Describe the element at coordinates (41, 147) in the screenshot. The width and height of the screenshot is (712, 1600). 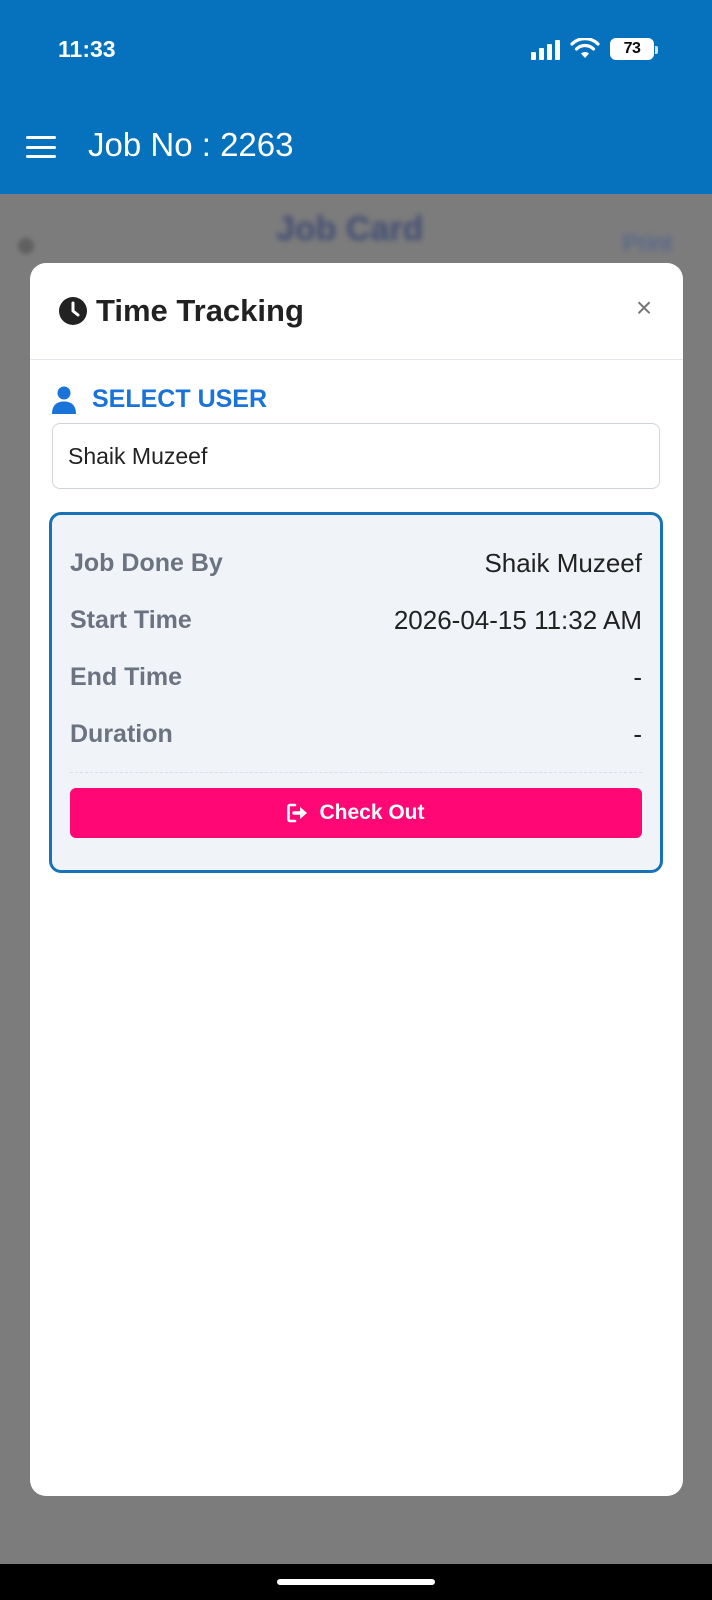
I see `menu-icon` at that location.